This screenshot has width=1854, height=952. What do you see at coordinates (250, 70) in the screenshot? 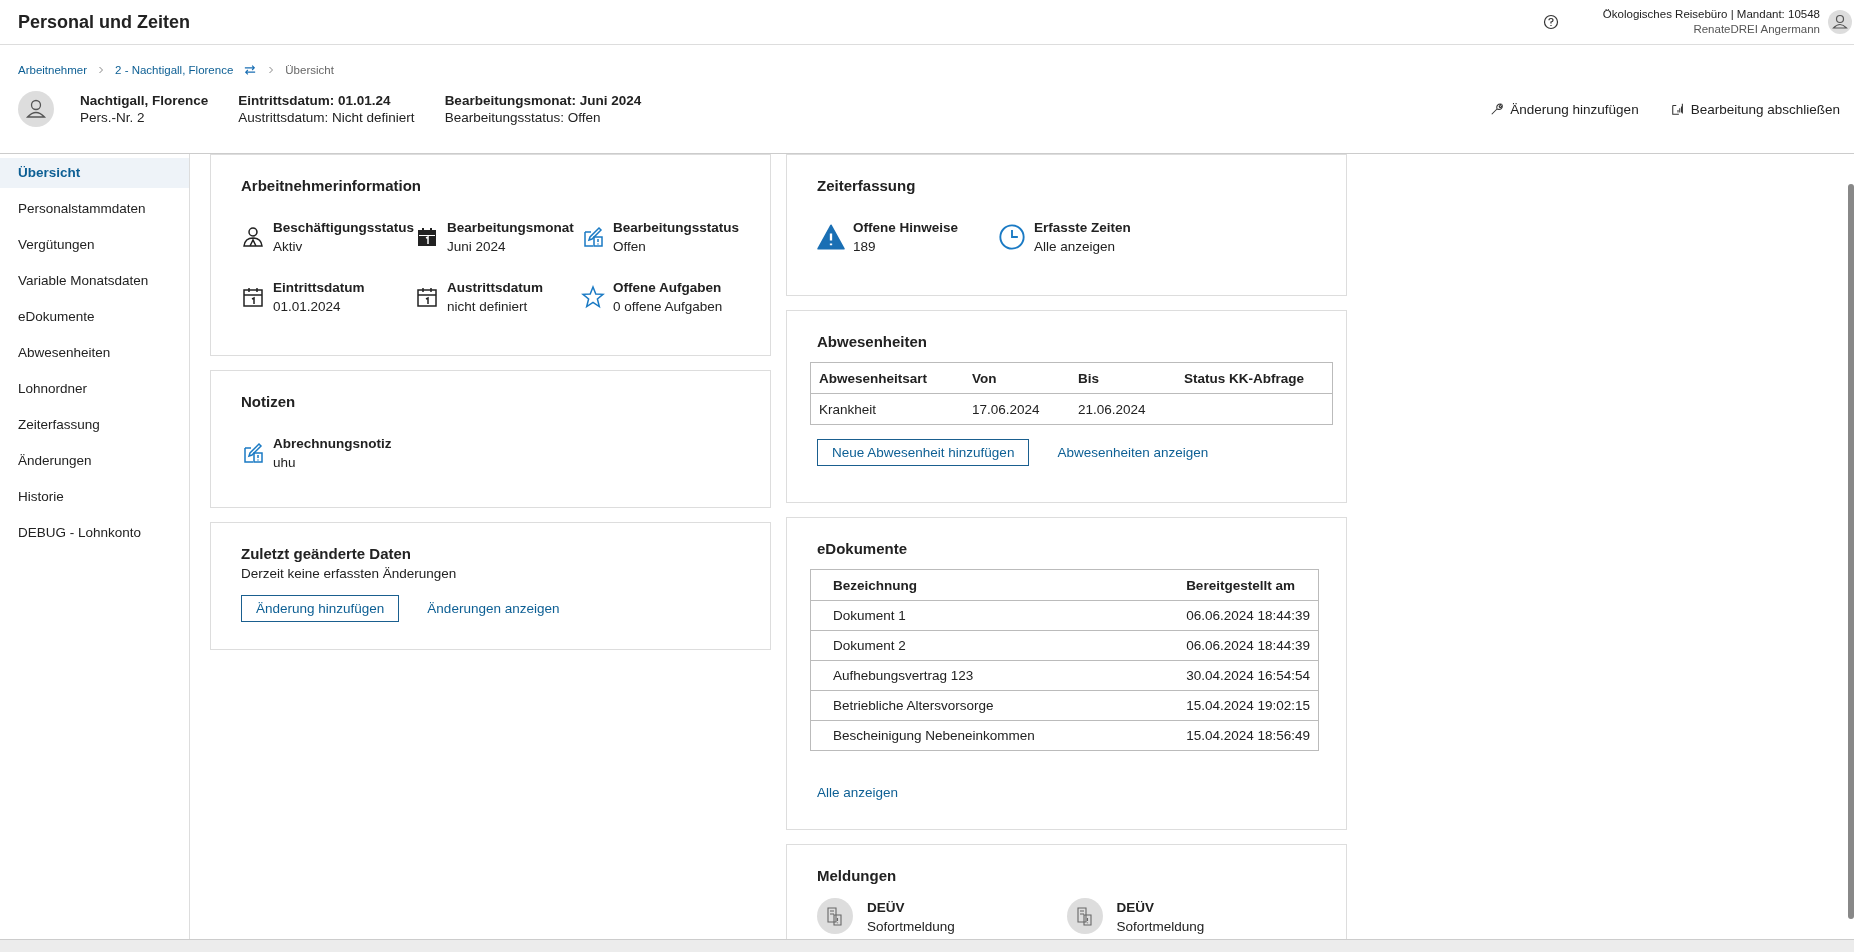
I see `swap-arrows-icon` at bounding box center [250, 70].